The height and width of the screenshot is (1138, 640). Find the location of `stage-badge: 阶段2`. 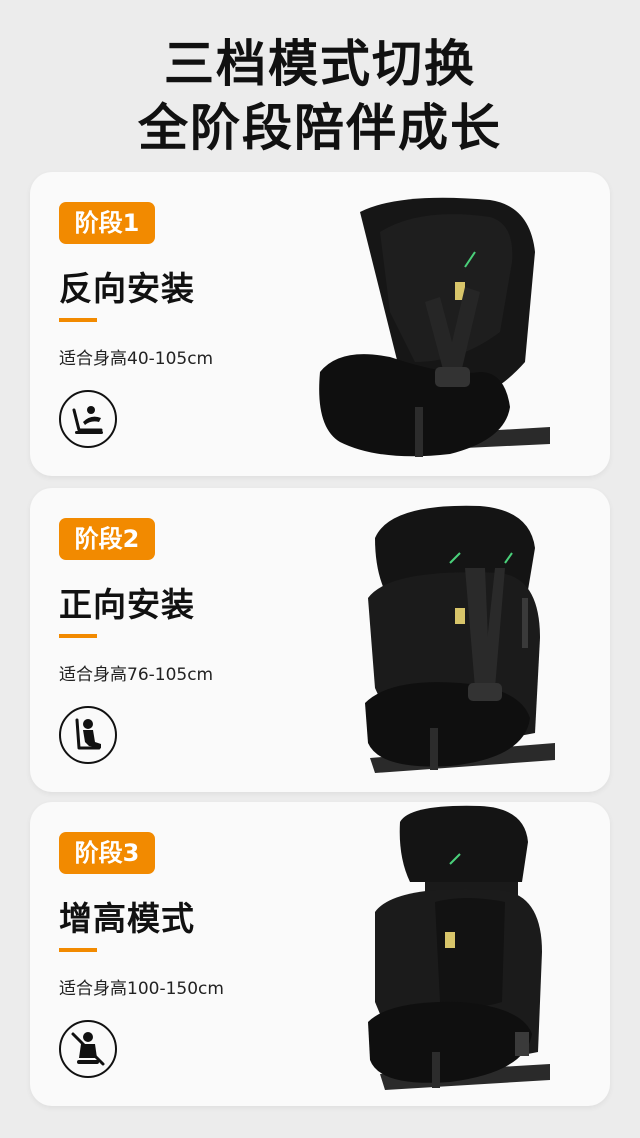

stage-badge: 阶段2 is located at coordinates (107, 539).